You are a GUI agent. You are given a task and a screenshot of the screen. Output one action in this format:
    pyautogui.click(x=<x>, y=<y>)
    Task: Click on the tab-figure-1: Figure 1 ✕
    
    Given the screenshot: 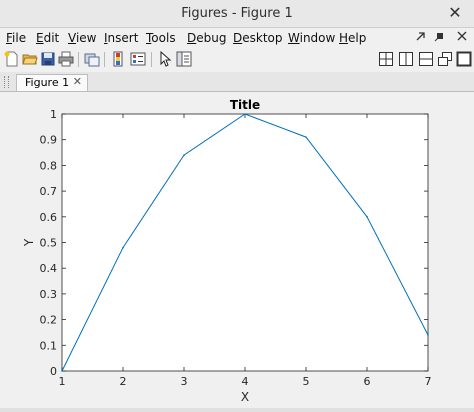 What is the action you would take?
    pyautogui.click(x=52, y=82)
    